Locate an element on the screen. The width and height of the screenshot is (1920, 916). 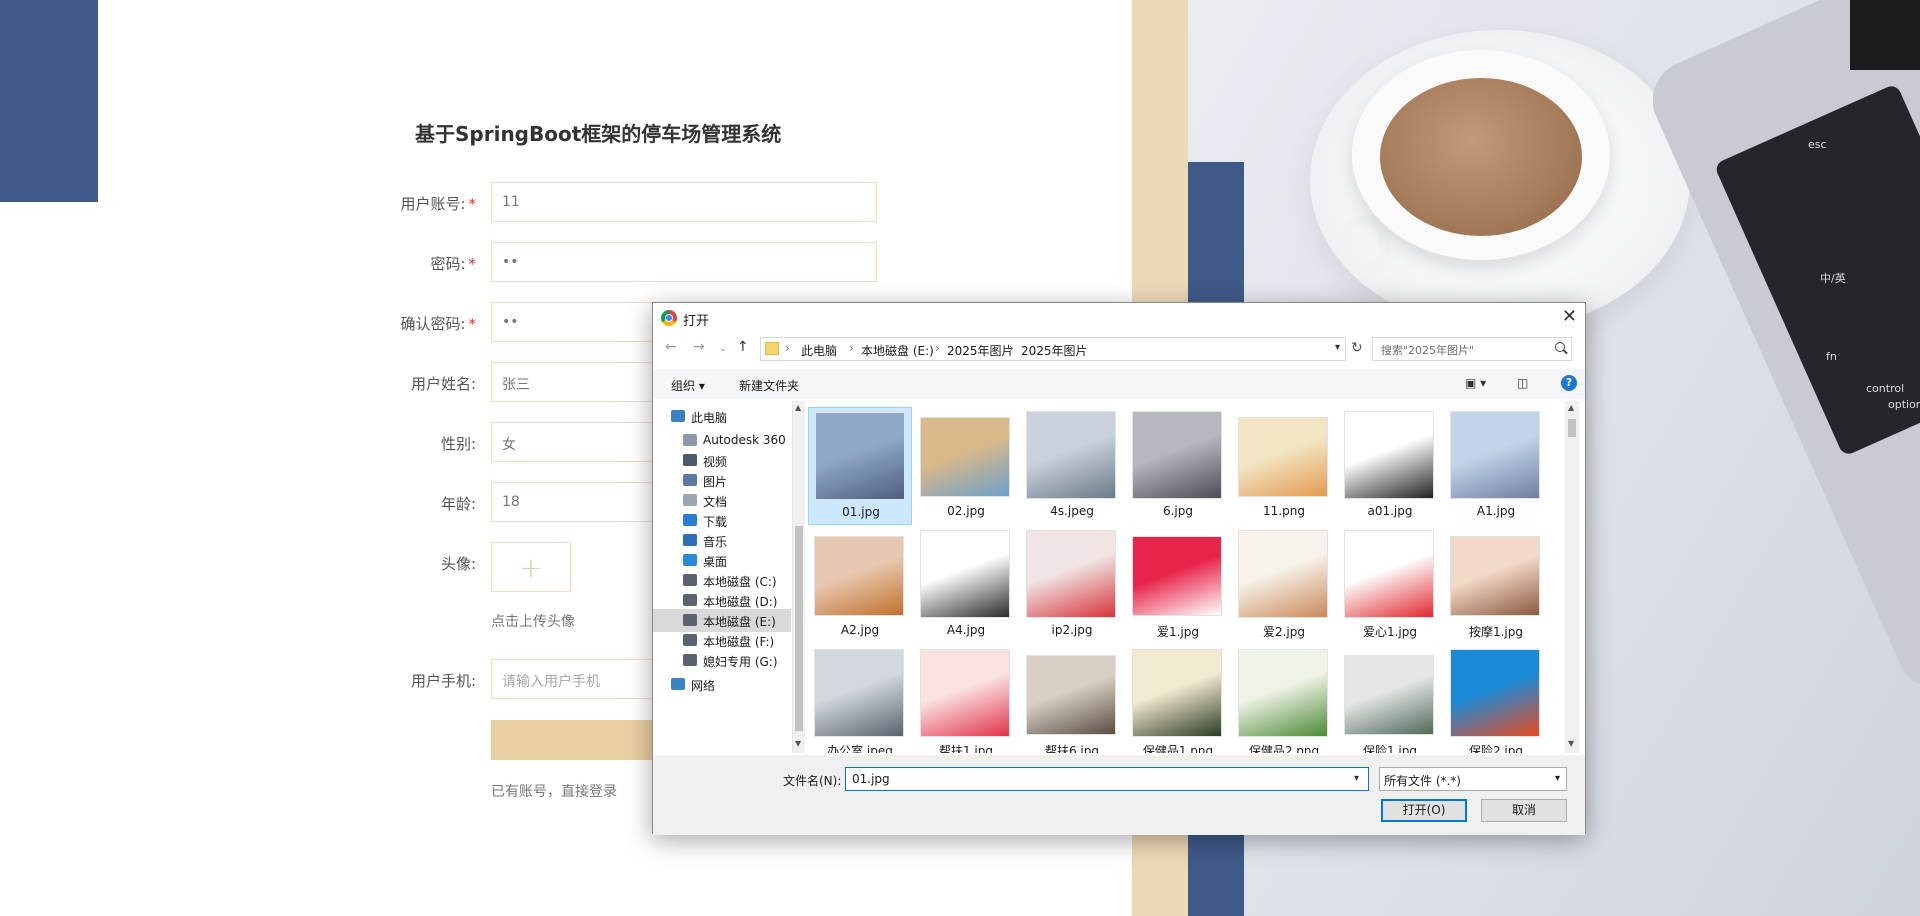
password-input: •• is located at coordinates (684, 262).